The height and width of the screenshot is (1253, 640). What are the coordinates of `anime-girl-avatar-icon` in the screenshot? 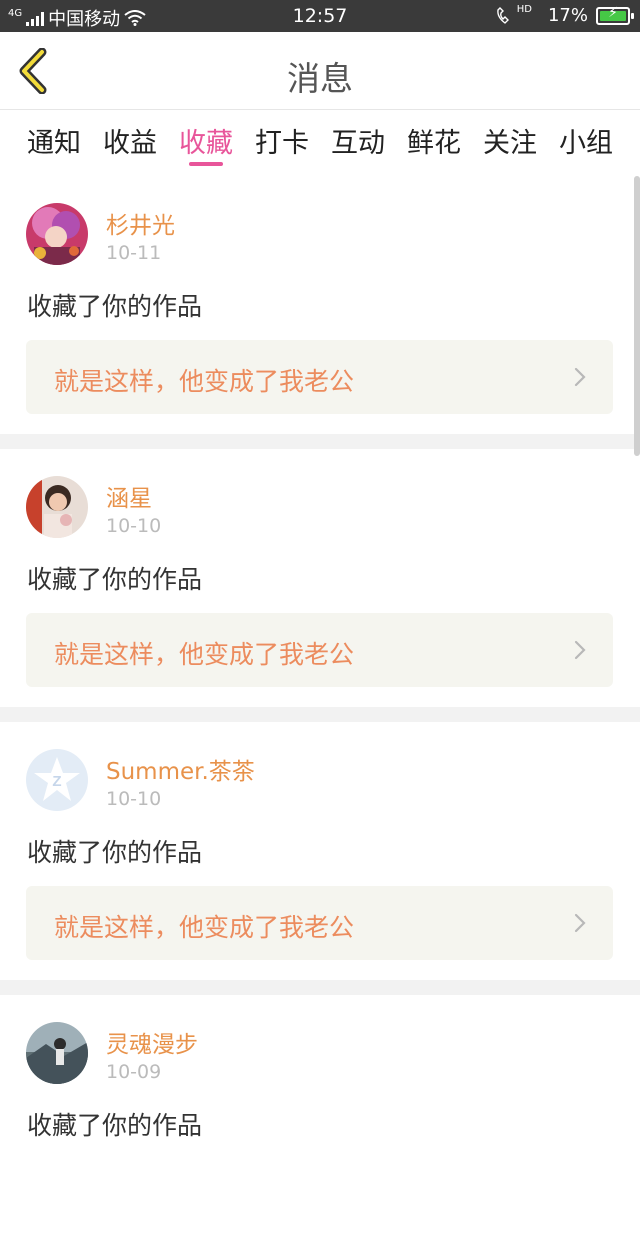 It's located at (57, 234).